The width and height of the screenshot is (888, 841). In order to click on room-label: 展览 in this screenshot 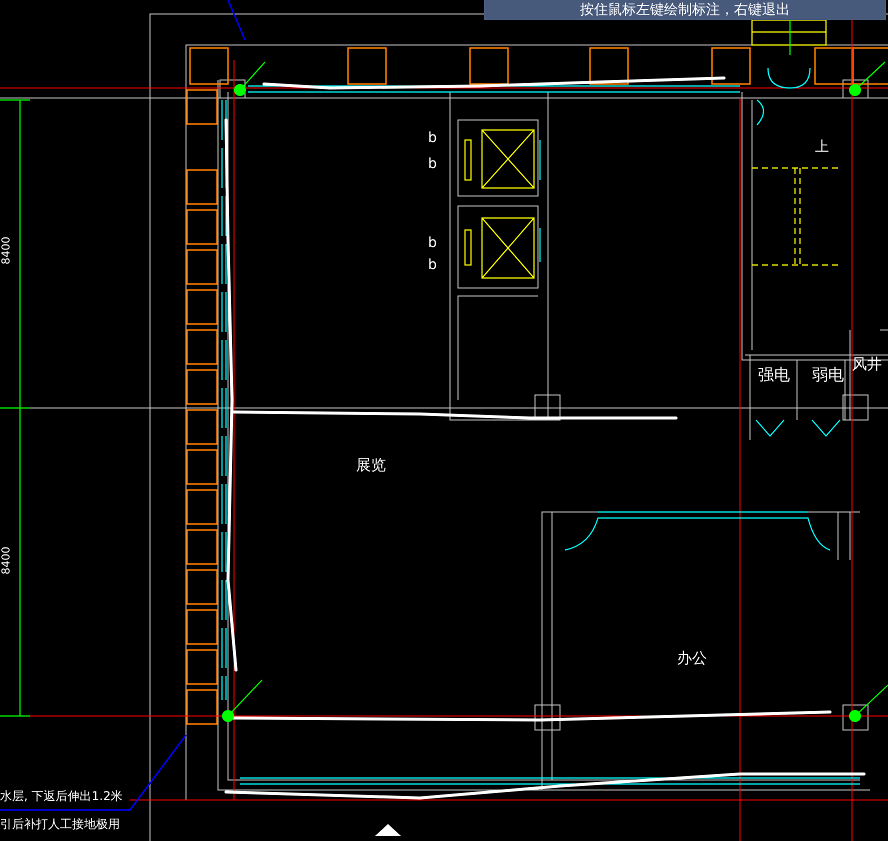, I will do `click(371, 465)`.